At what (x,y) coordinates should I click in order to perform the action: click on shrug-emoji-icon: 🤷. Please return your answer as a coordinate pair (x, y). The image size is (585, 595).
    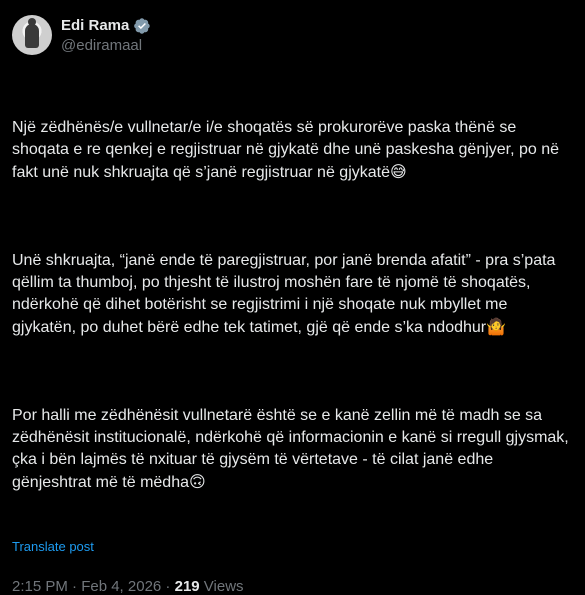
    Looking at the image, I should click on (496, 326).